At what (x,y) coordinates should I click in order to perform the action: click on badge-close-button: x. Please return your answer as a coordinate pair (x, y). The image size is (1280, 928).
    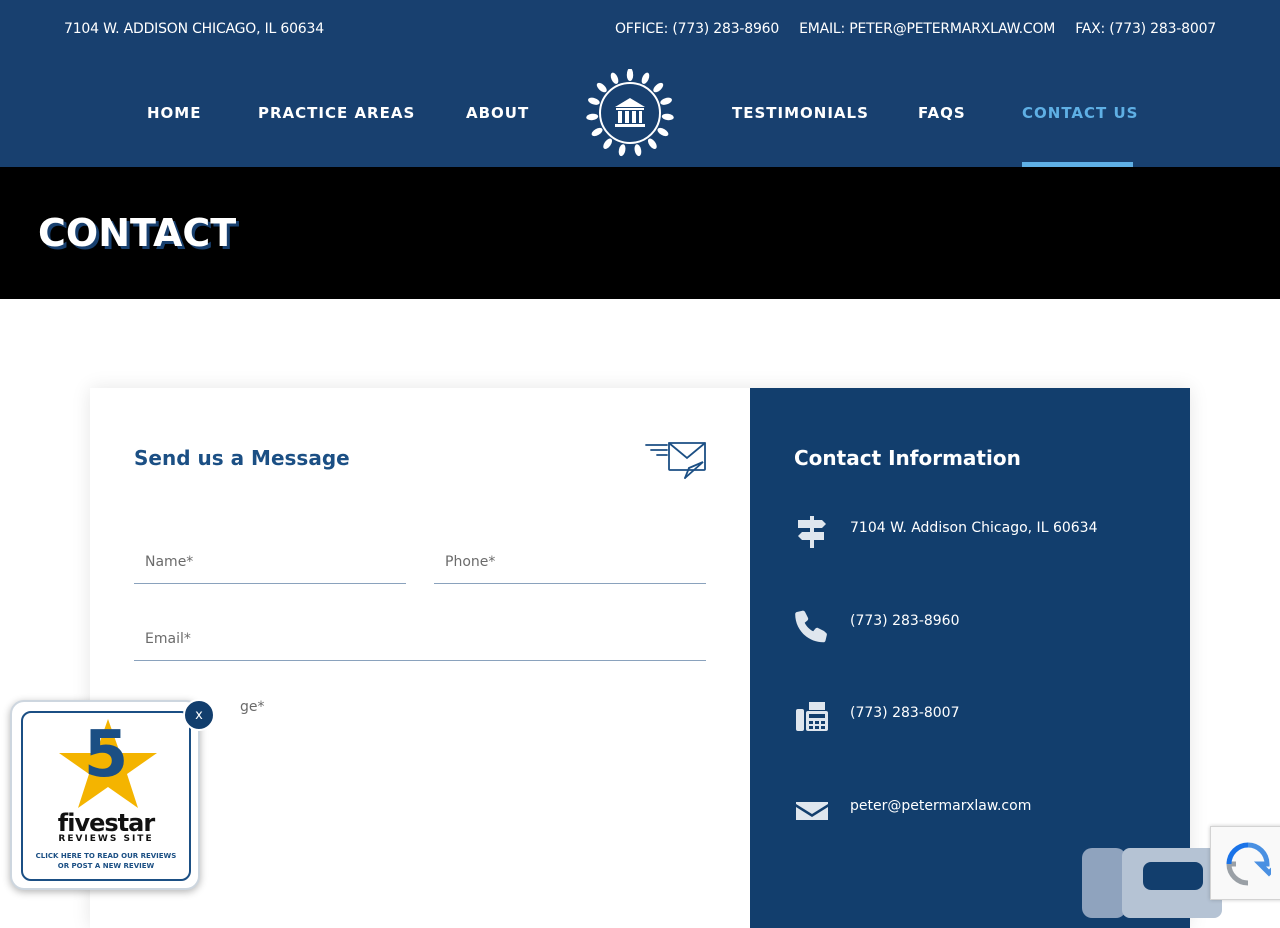
    Looking at the image, I should click on (199, 715).